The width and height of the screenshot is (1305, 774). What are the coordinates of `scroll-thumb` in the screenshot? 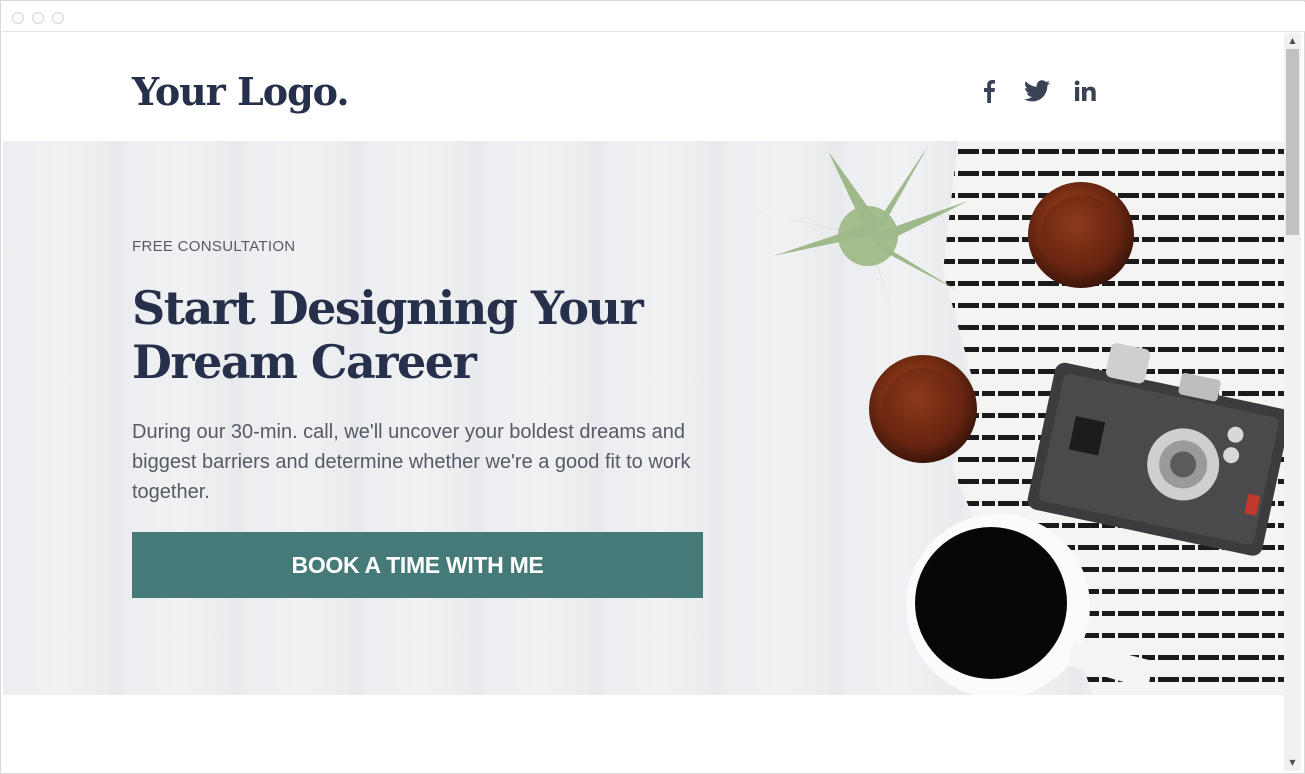 It's located at (1292, 142).